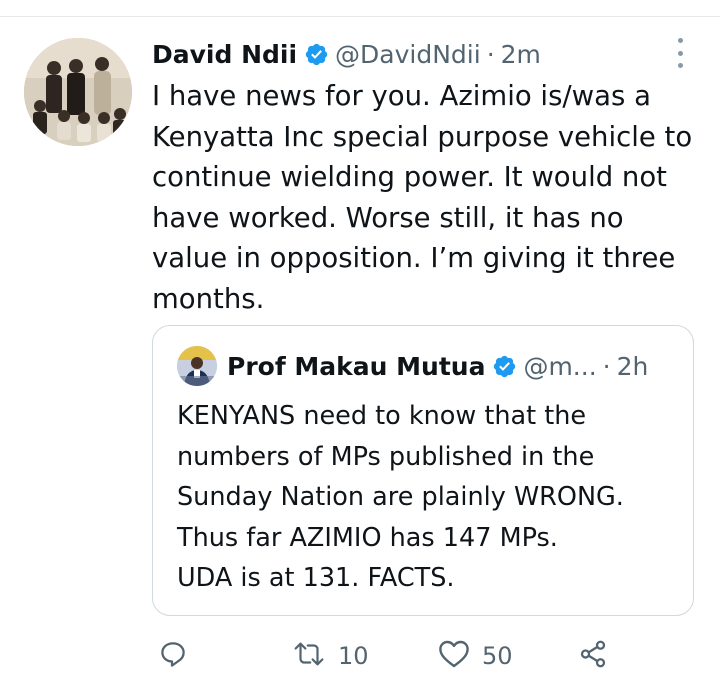 This screenshot has width=720, height=687. Describe the element at coordinates (632, 366) in the screenshot. I see `quoted-tweet-timestamp: 2h` at that location.